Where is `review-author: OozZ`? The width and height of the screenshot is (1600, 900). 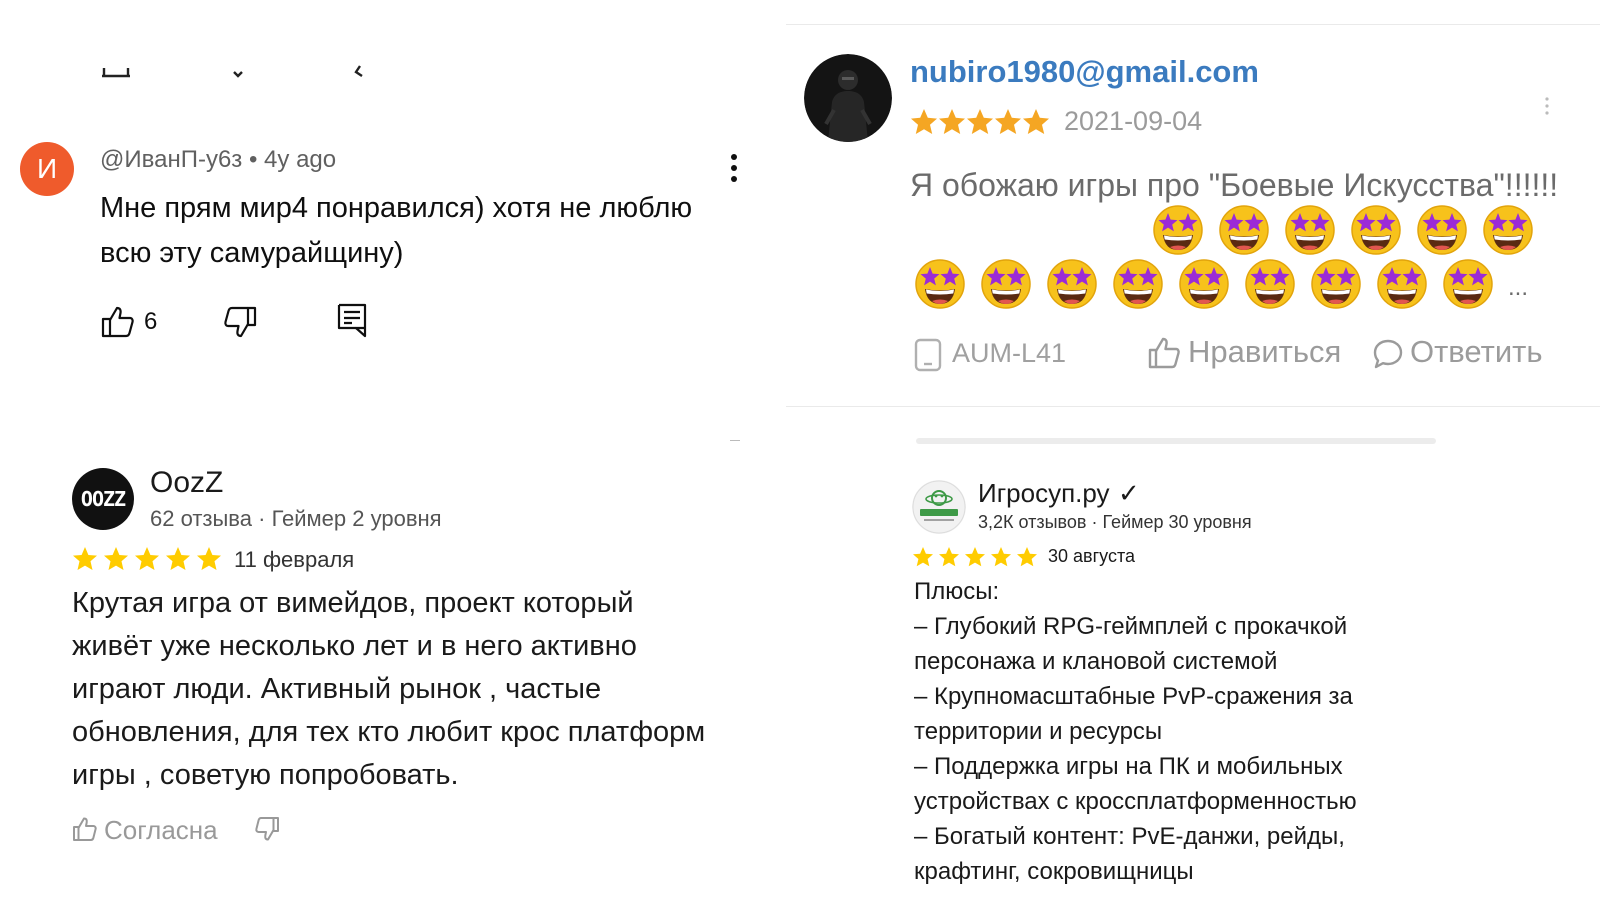 review-author: OozZ is located at coordinates (186, 483).